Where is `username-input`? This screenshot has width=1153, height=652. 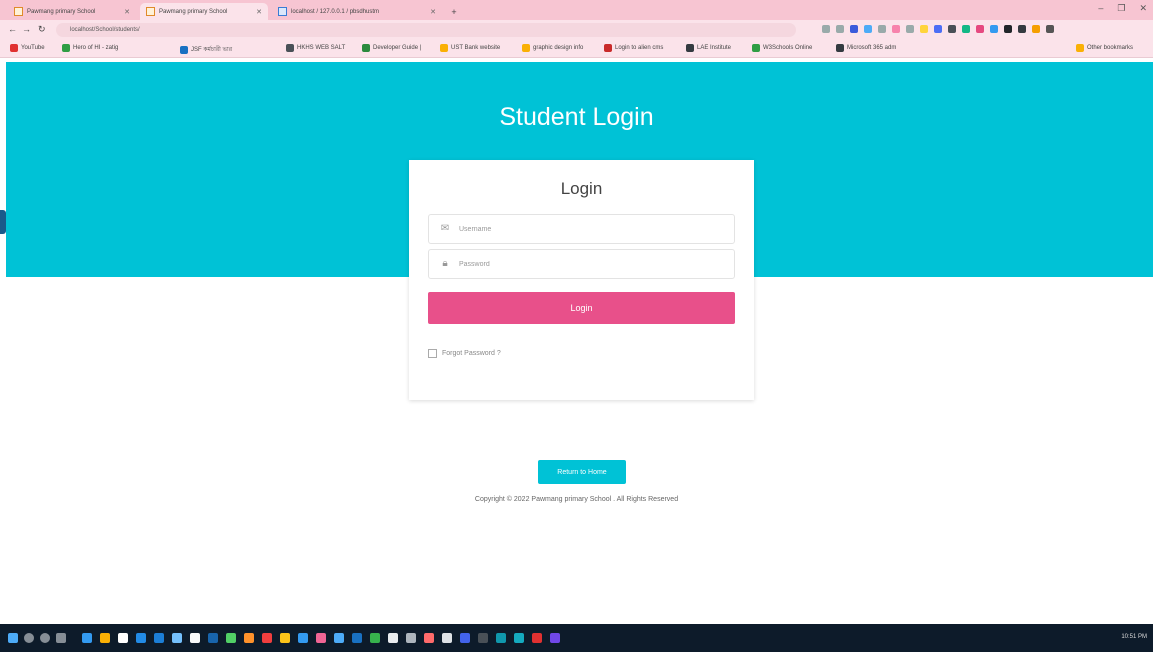
username-input is located at coordinates (584, 229).